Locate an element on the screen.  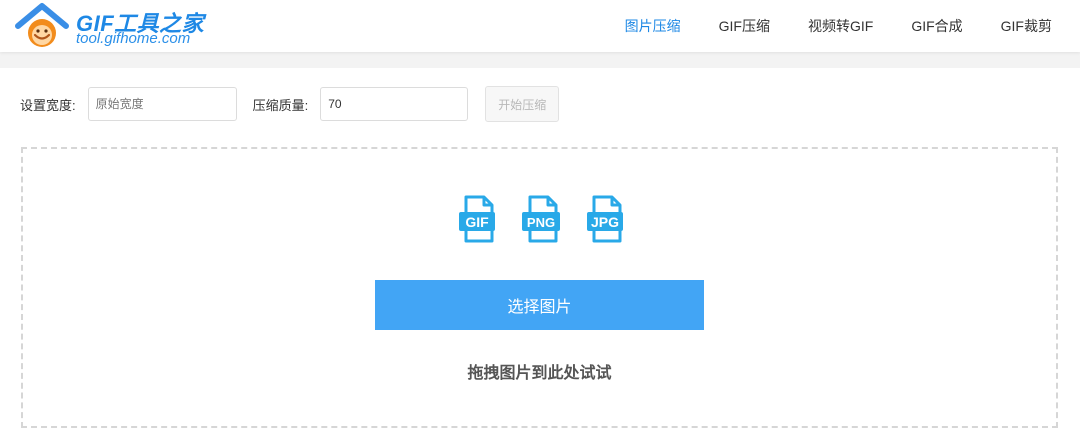
nav-item-gif-merge: GIF合成 is located at coordinates (936, 26).